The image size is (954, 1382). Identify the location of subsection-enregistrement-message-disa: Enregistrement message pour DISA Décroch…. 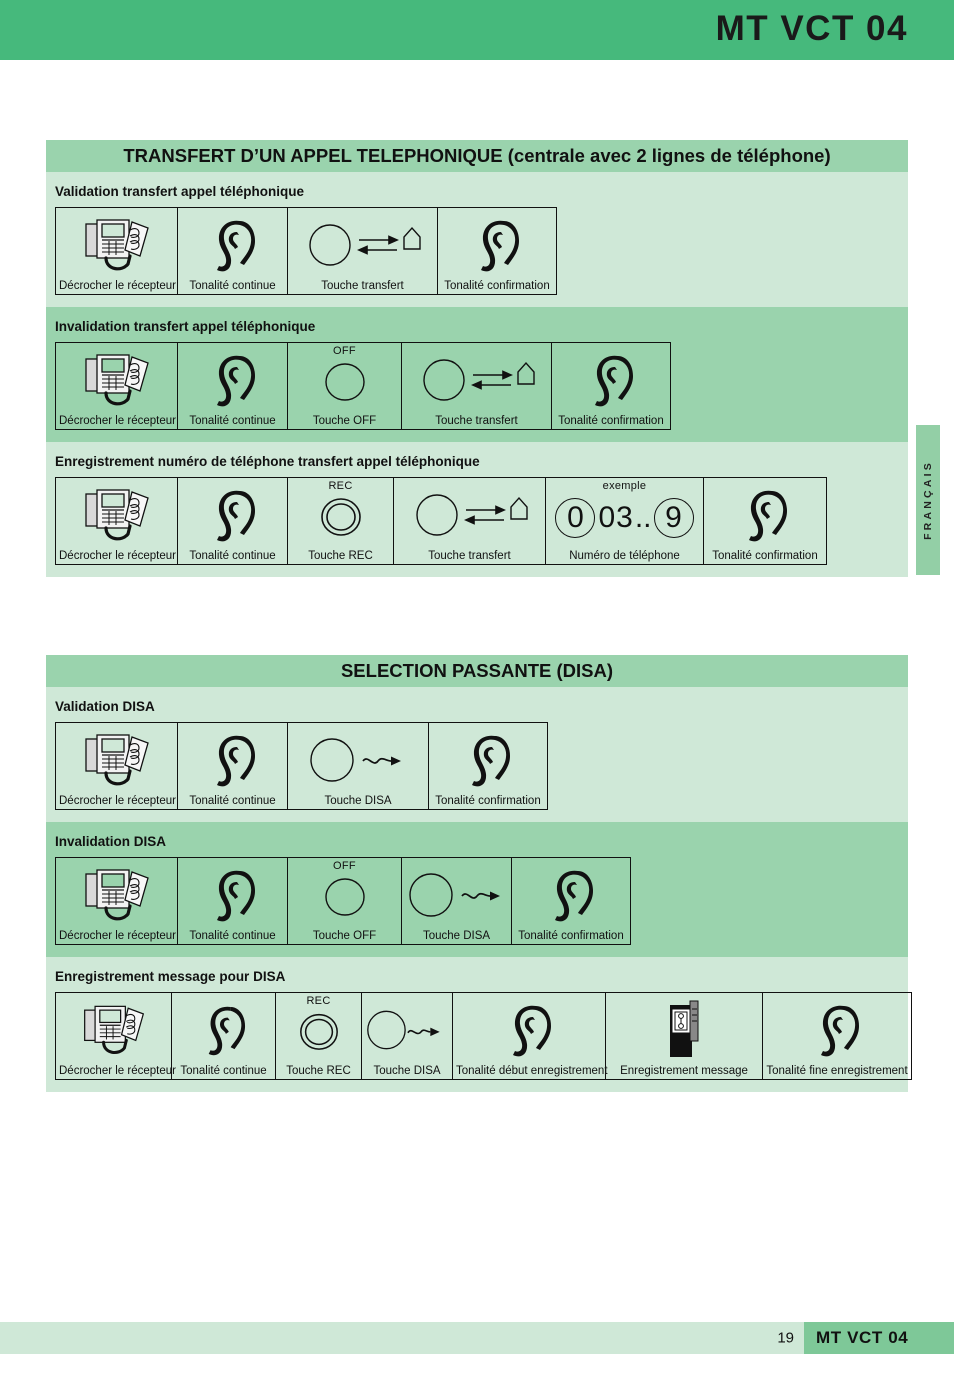
(479, 1024).